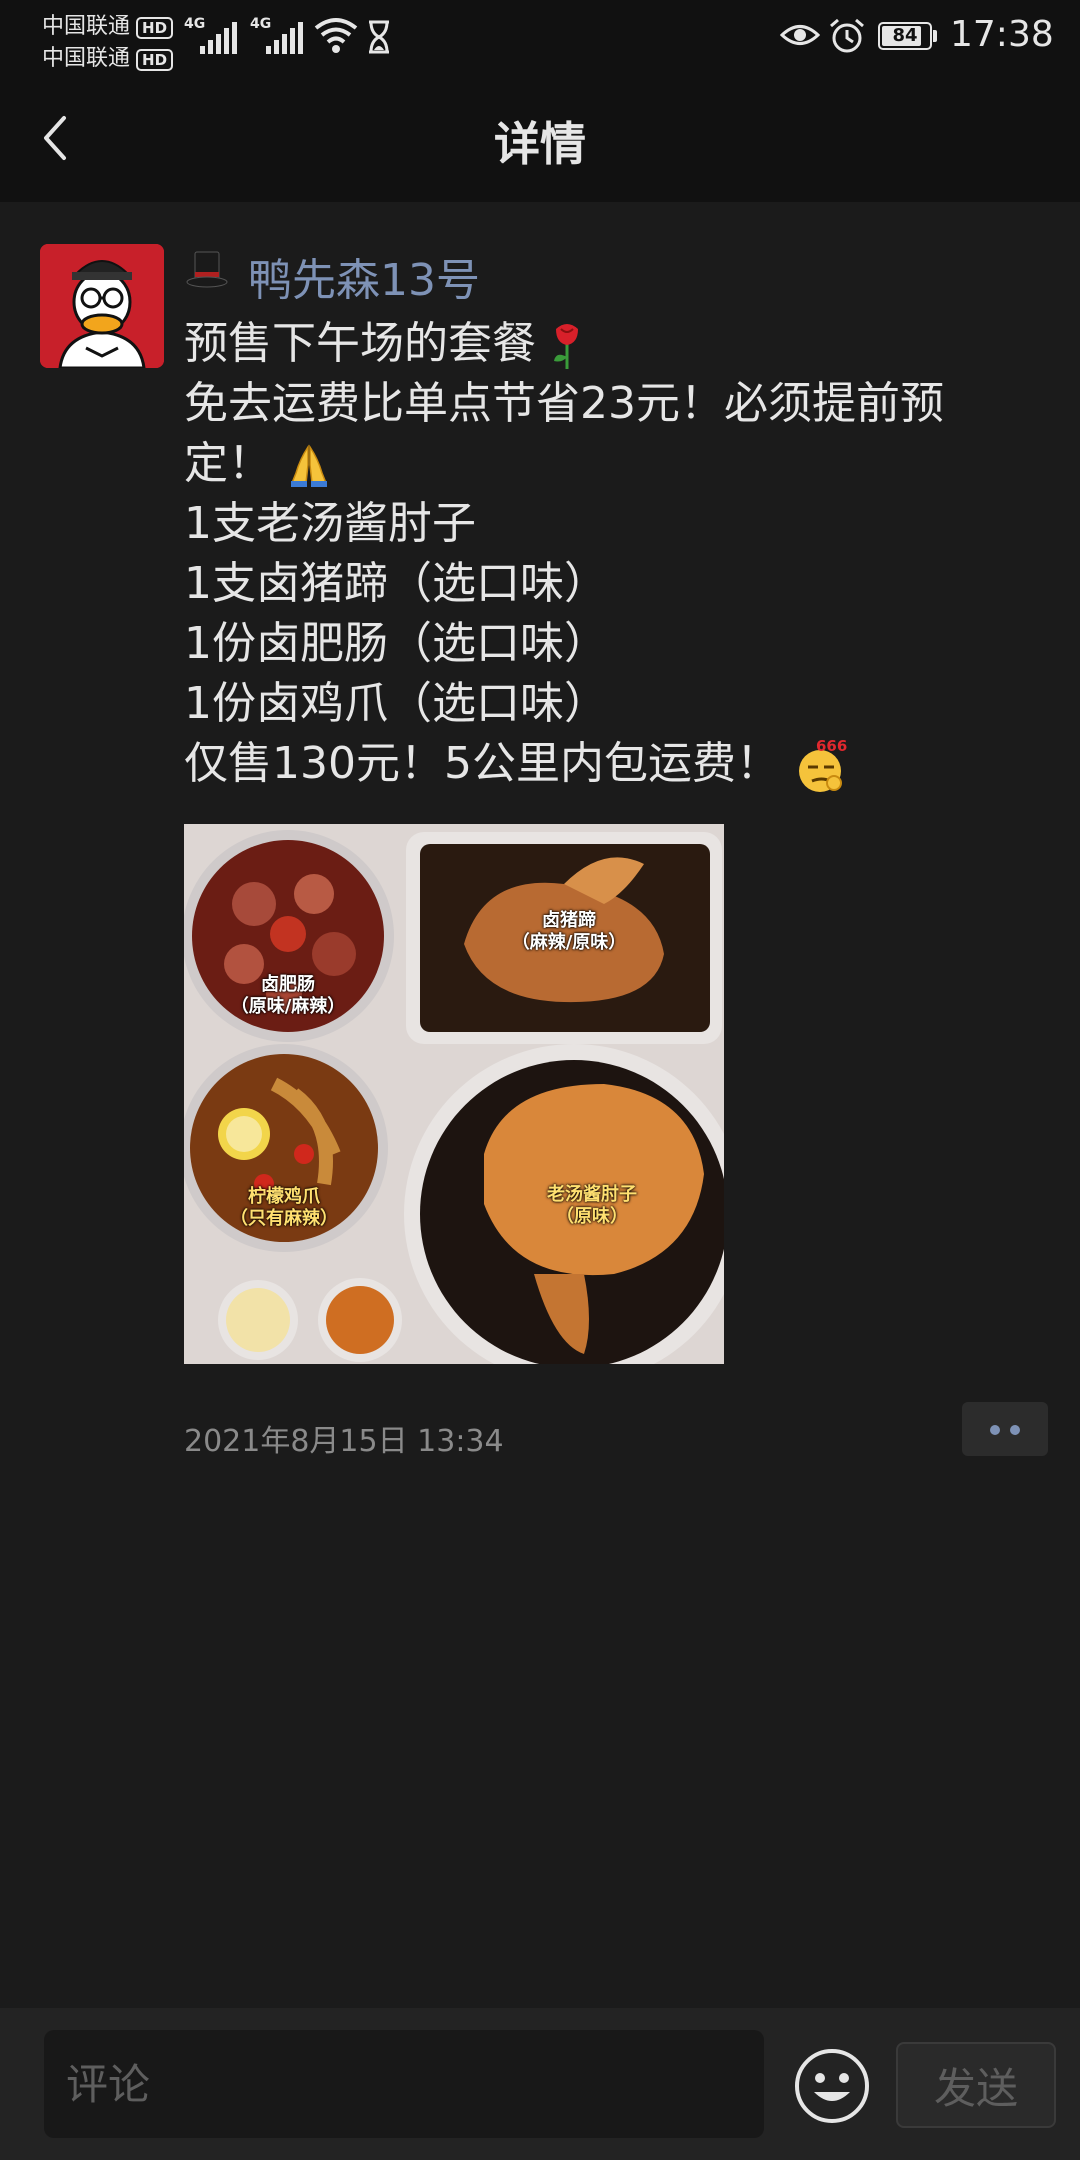 The width and height of the screenshot is (1080, 2160). I want to click on post-line: 免去运费比单点节省23元！必须提前预定！, so click(564, 433).